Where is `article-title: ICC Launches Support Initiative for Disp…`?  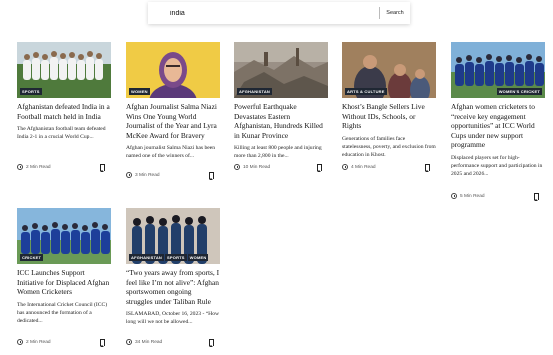
article-title: ICC Launches Support Initiative for Disp… is located at coordinates (64, 282).